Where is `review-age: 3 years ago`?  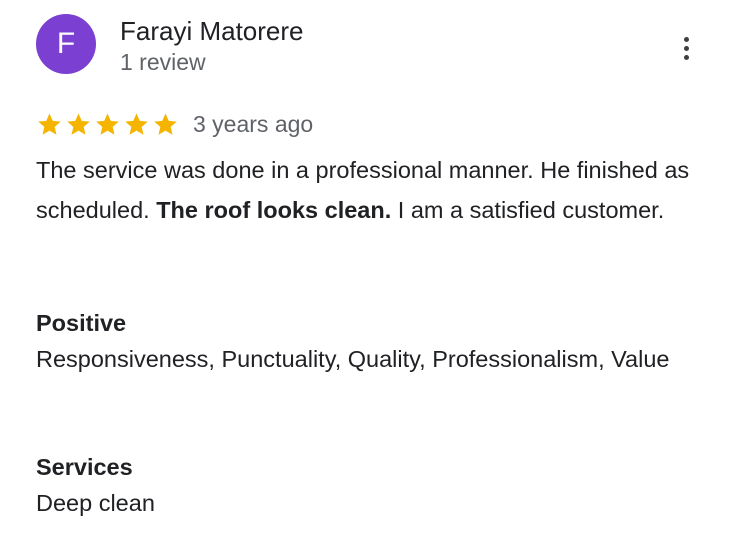 review-age: 3 years ago is located at coordinates (253, 124).